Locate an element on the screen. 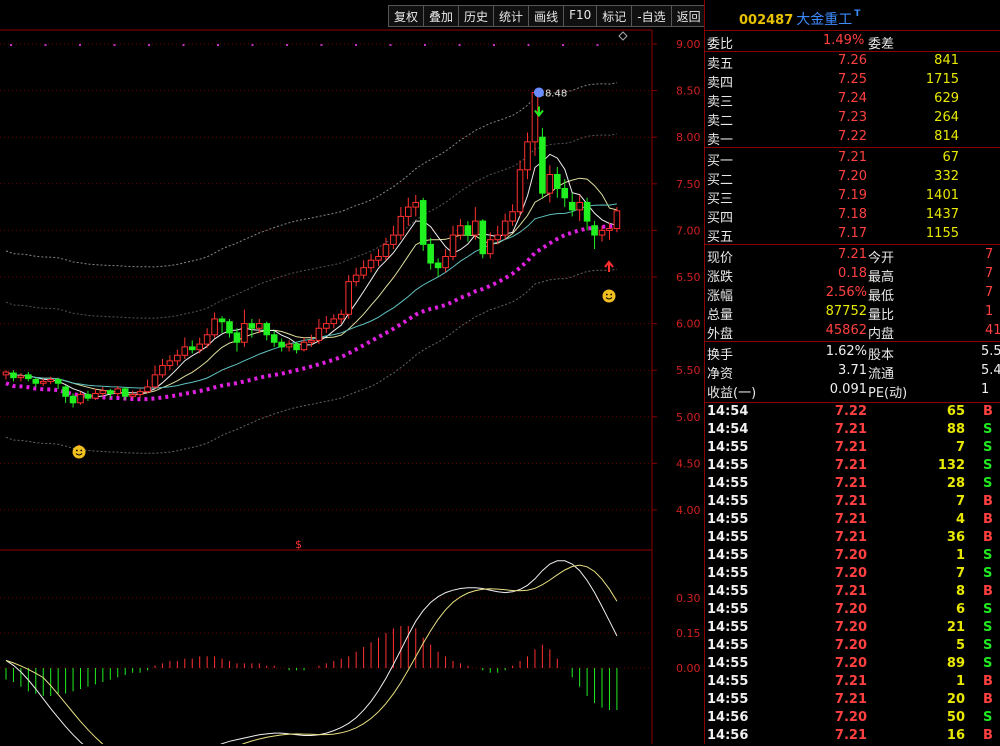 Image resolution: width=1000 pixels, height=746 pixels. weibi-row: 委比 1.49% 委差 is located at coordinates (852, 42).